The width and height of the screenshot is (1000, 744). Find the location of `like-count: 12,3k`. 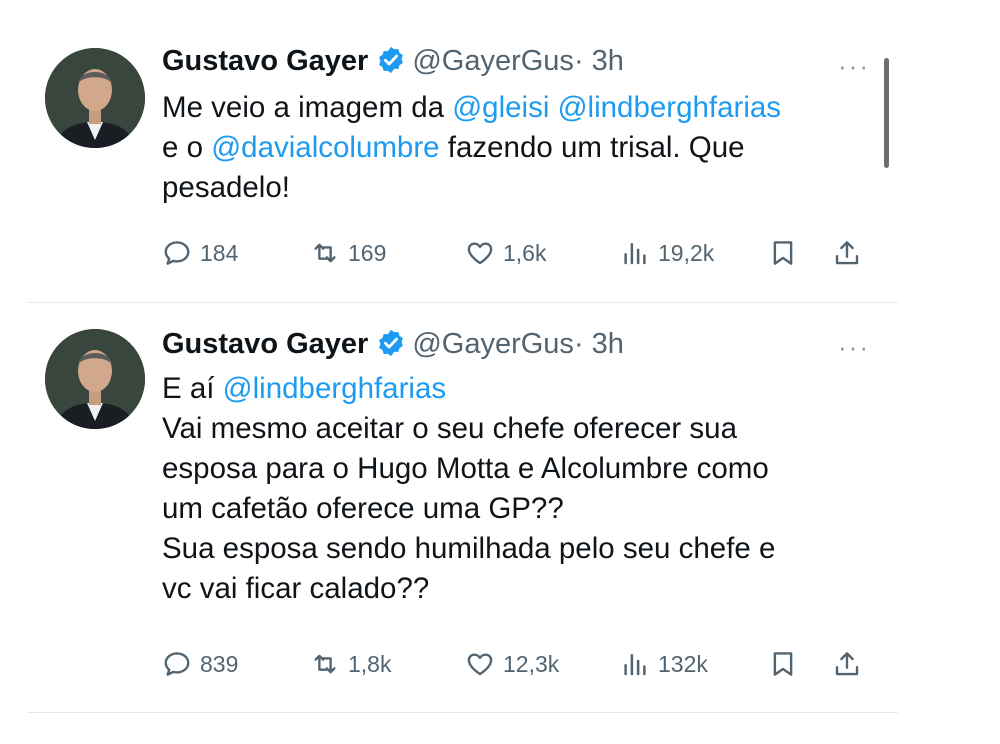

like-count: 12,3k is located at coordinates (531, 663).